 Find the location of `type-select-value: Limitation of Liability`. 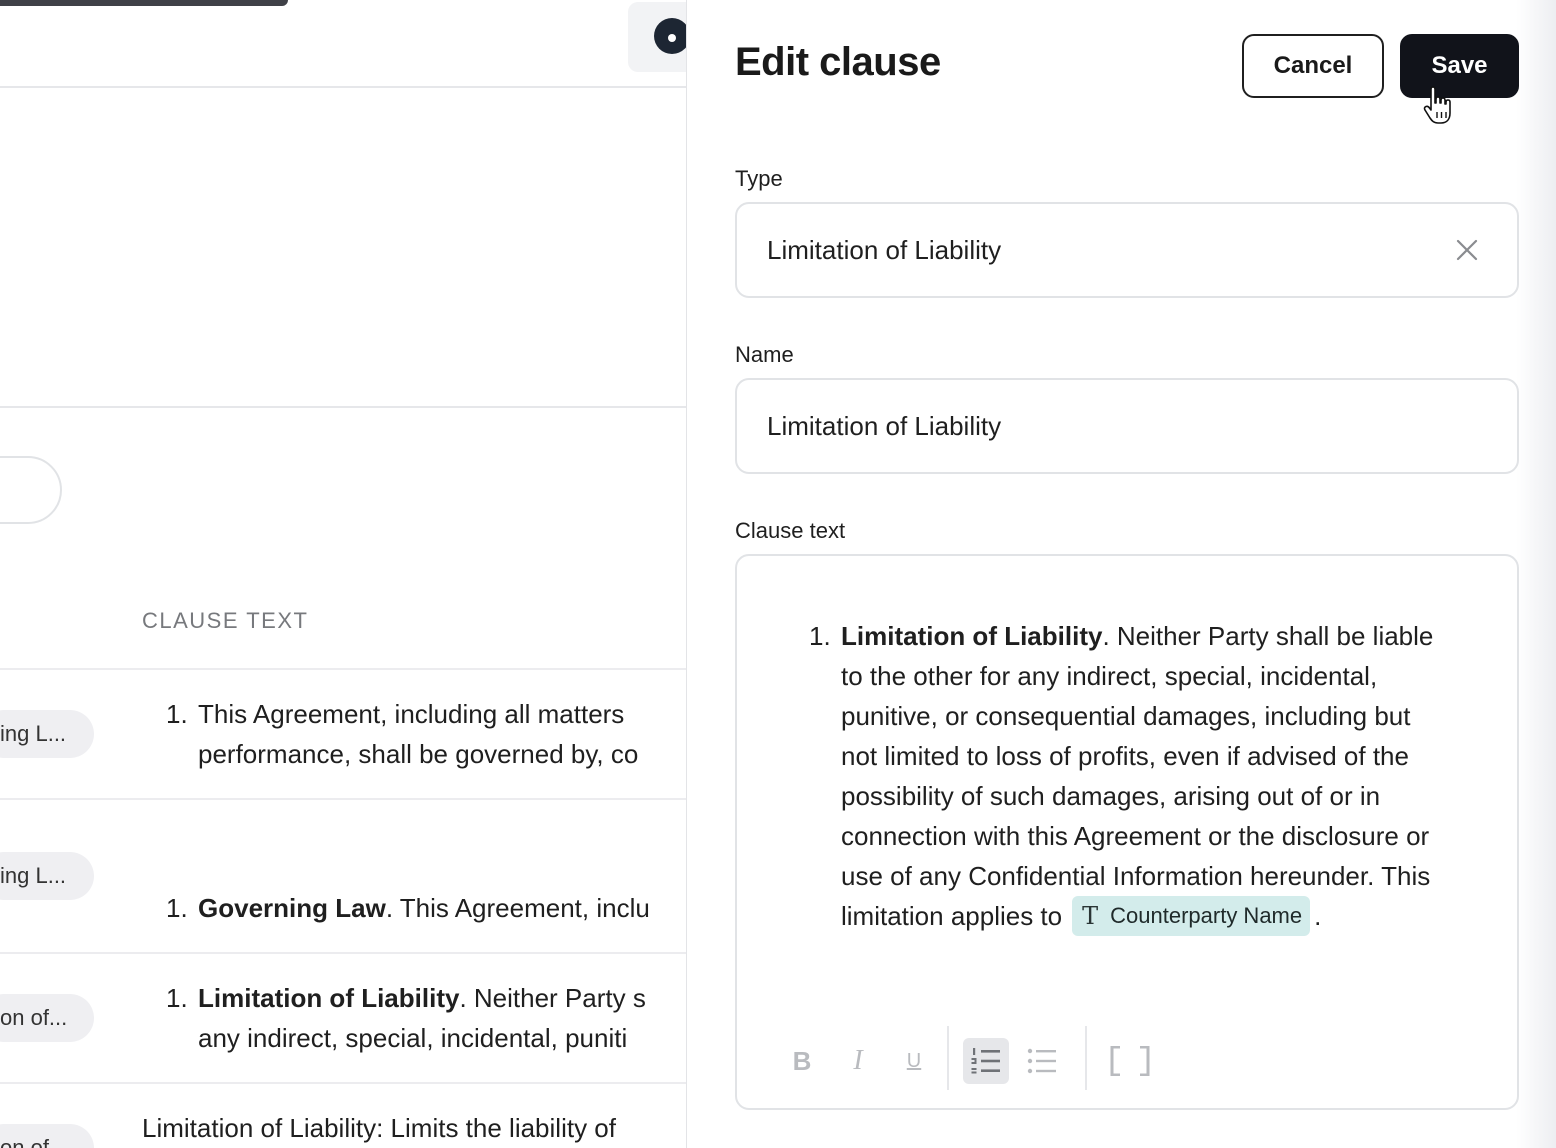

type-select-value: Limitation of Liability is located at coordinates (884, 250).